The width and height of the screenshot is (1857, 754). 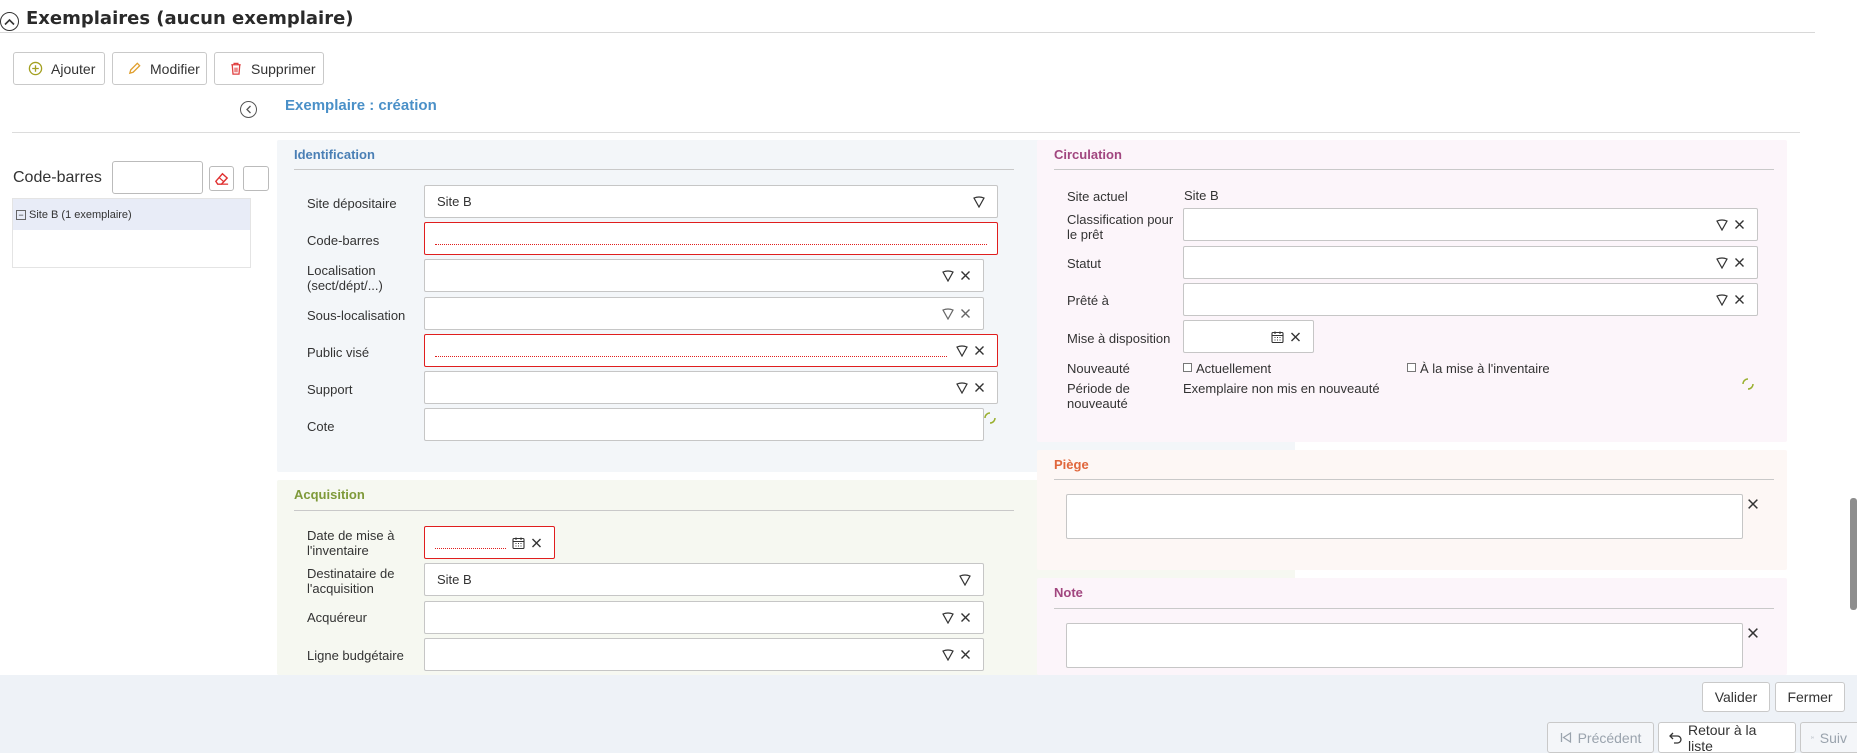 What do you see at coordinates (175, 68) in the screenshot?
I see `edit-button-label: Modifier` at bounding box center [175, 68].